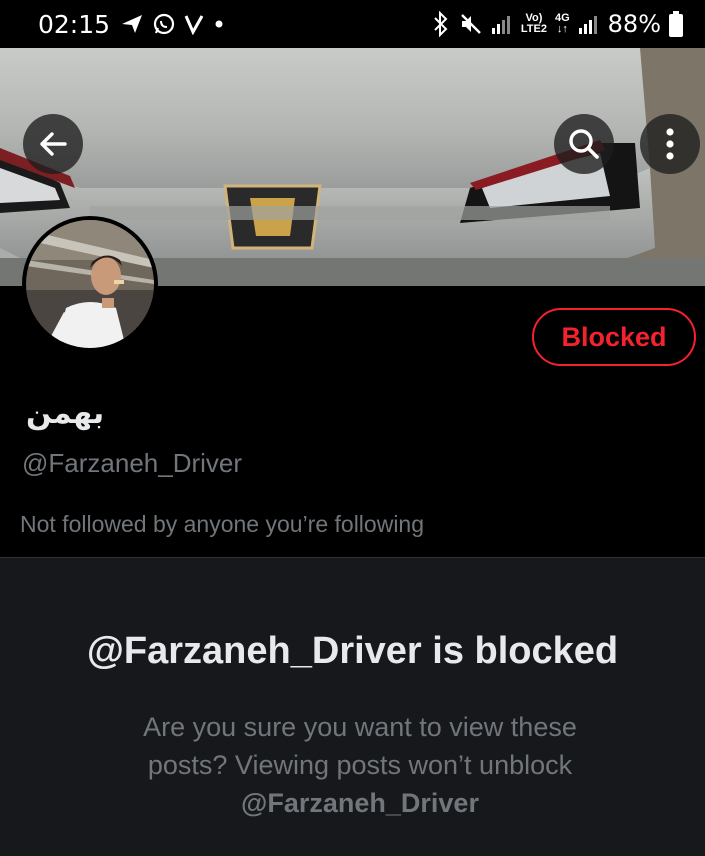 This screenshot has width=705, height=856. Describe the element at coordinates (471, 24) in the screenshot. I see `mute-icon` at that location.